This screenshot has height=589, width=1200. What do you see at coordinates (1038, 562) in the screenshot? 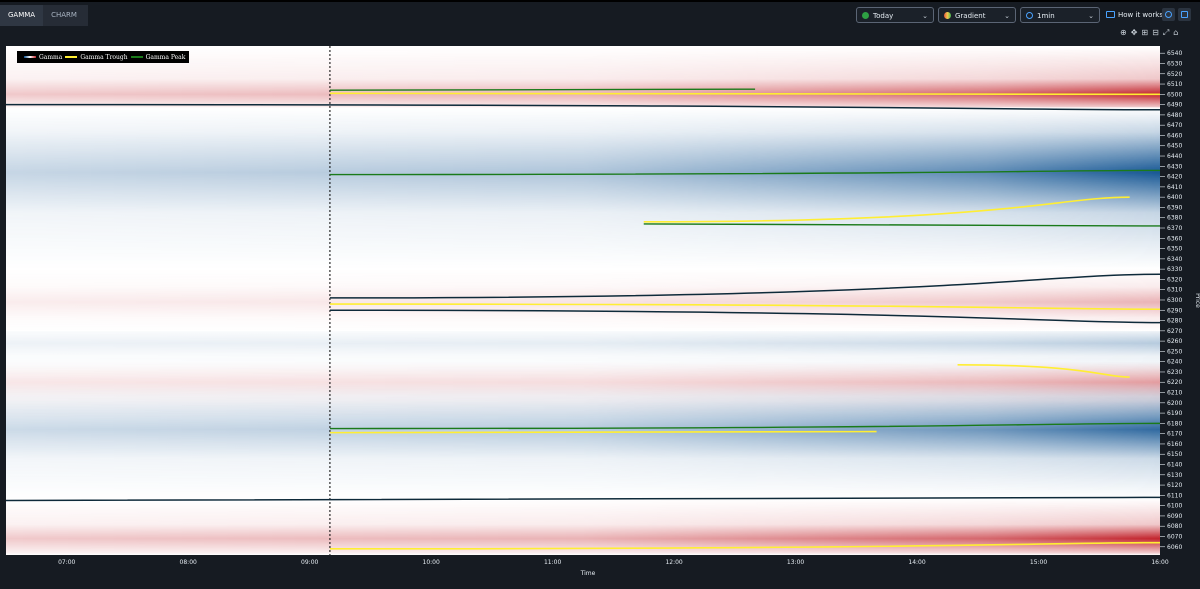
I see `x-tick-label: 15:00` at bounding box center [1038, 562].